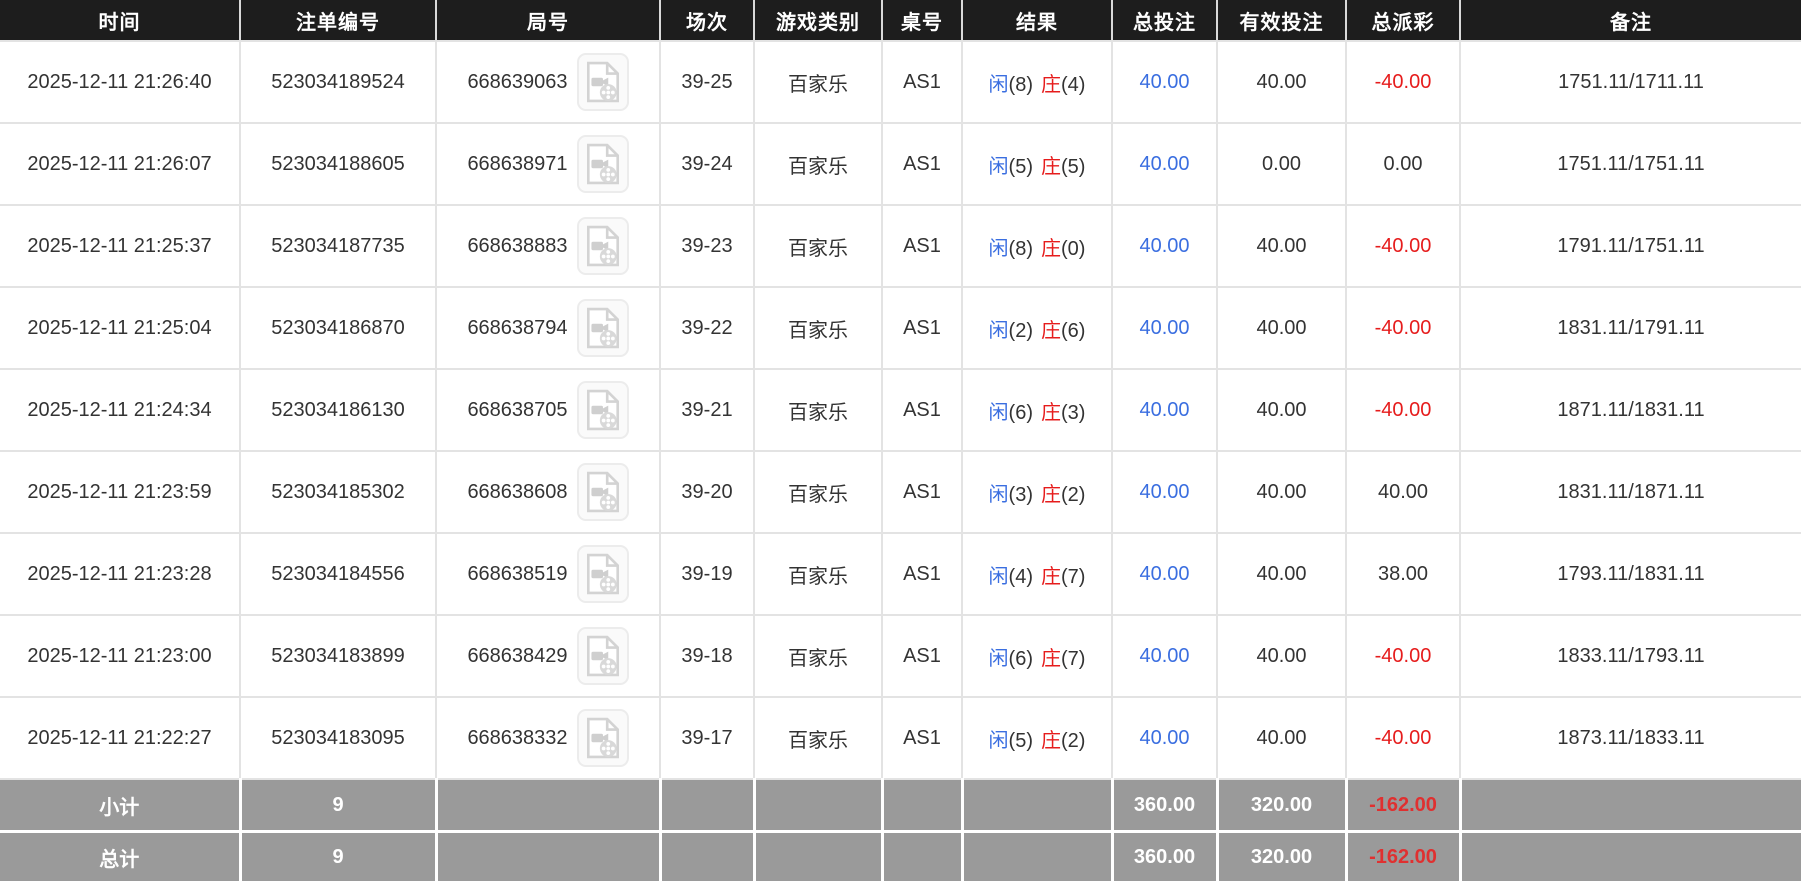  Describe the element at coordinates (1021, 495) in the screenshot. I see `player-result-points: (3)` at that location.